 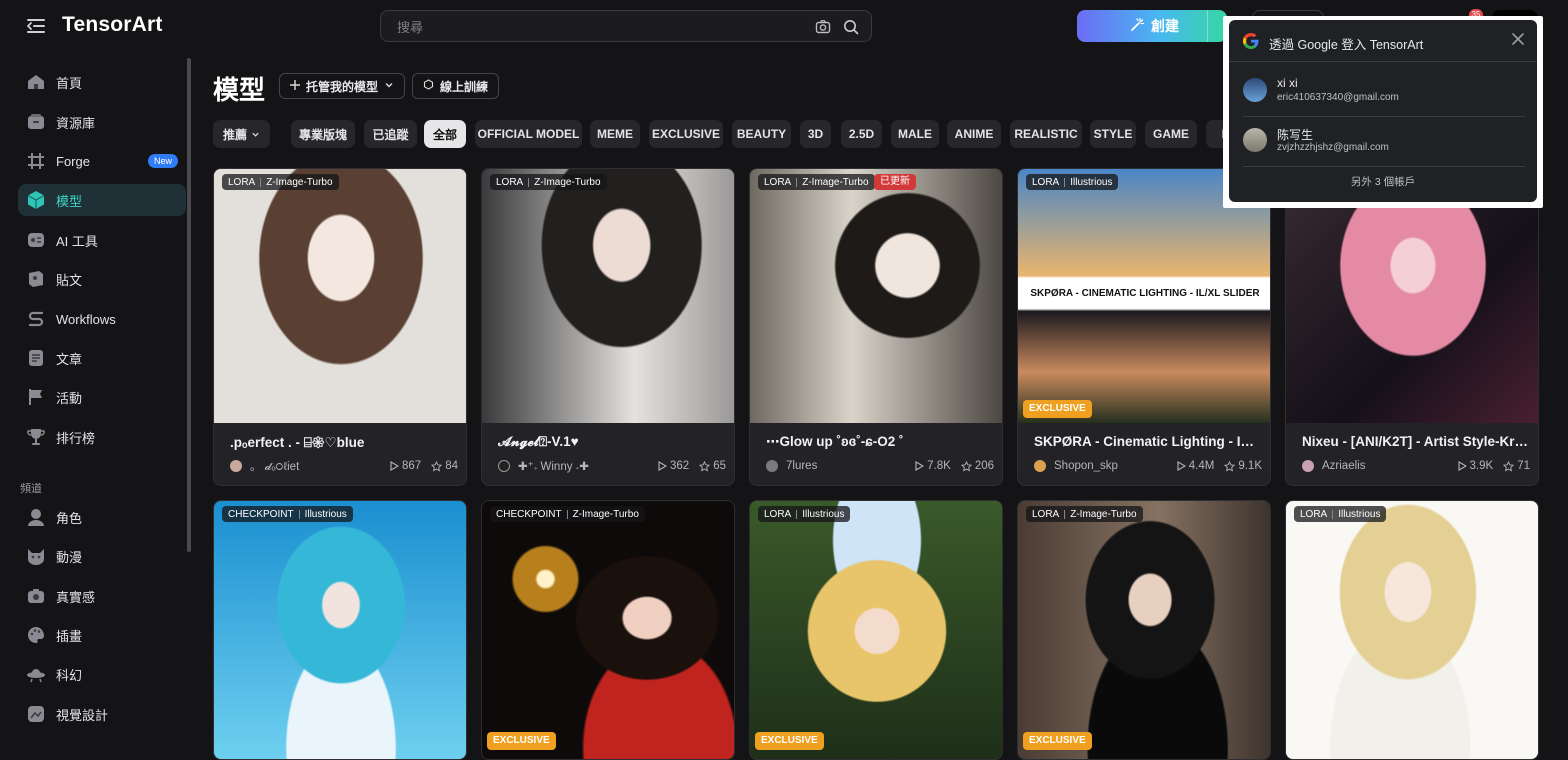 I want to click on model-card: LORA Illustrious EXCLUSIVE, so click(x=876, y=630).